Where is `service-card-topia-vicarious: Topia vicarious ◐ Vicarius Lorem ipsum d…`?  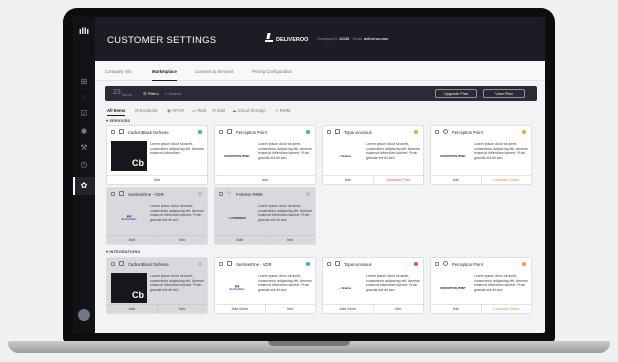
service-card-topia-vicarious: Topia vicarious ◐ Vicarius Lorem ipsum d… is located at coordinates (373, 155).